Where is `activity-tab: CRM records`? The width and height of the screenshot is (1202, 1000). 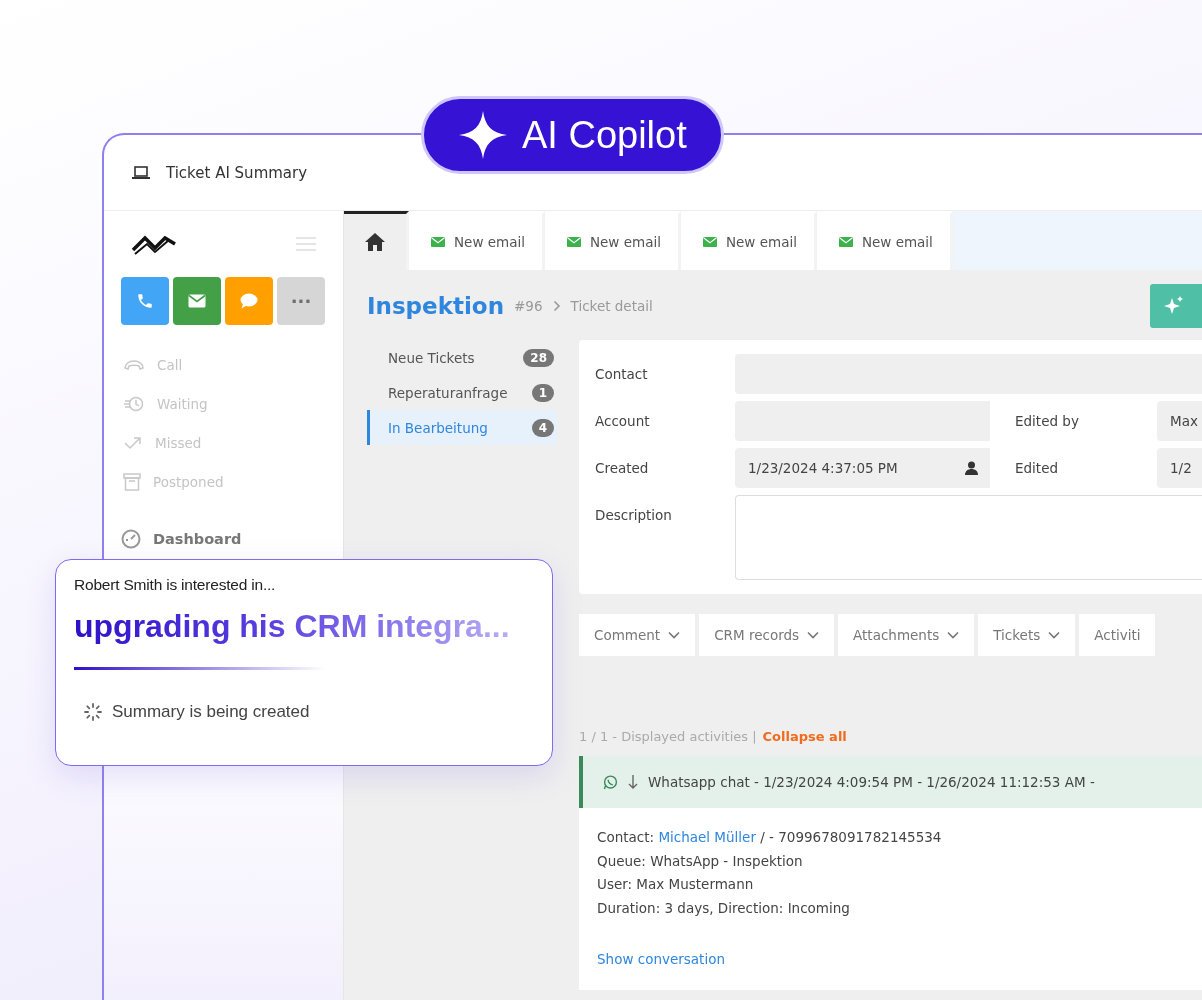 activity-tab: CRM records is located at coordinates (767, 635).